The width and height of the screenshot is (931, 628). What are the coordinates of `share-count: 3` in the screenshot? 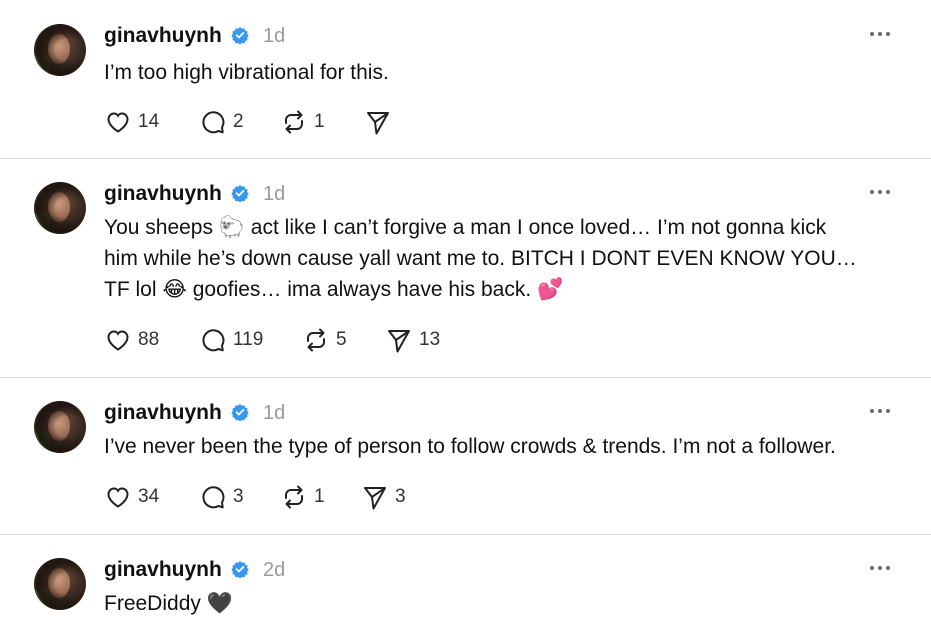 It's located at (400, 496).